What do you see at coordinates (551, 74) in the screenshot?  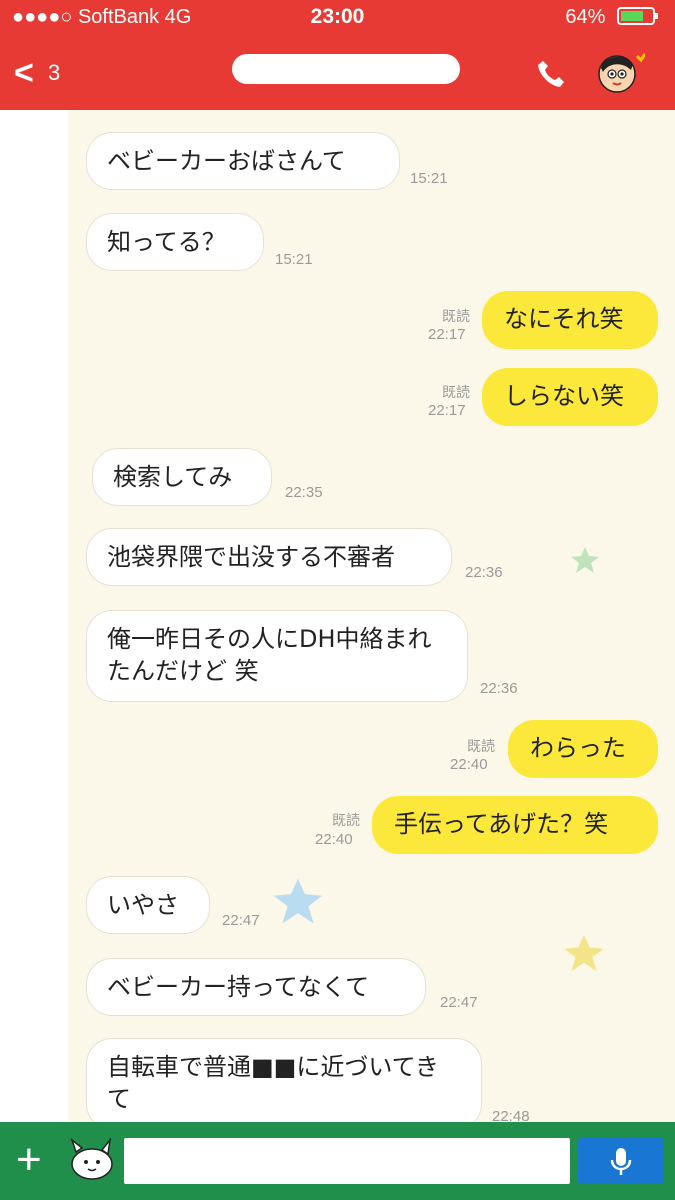 I see `phone-icon` at bounding box center [551, 74].